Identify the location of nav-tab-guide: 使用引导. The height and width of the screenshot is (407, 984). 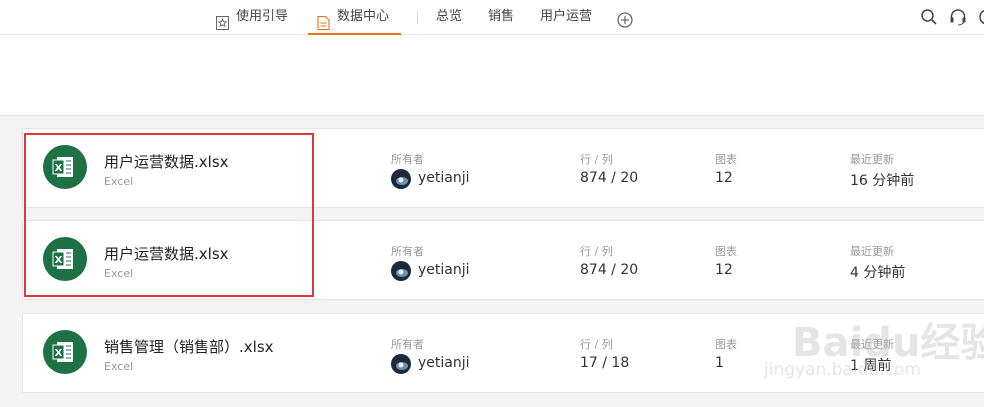
(257, 17).